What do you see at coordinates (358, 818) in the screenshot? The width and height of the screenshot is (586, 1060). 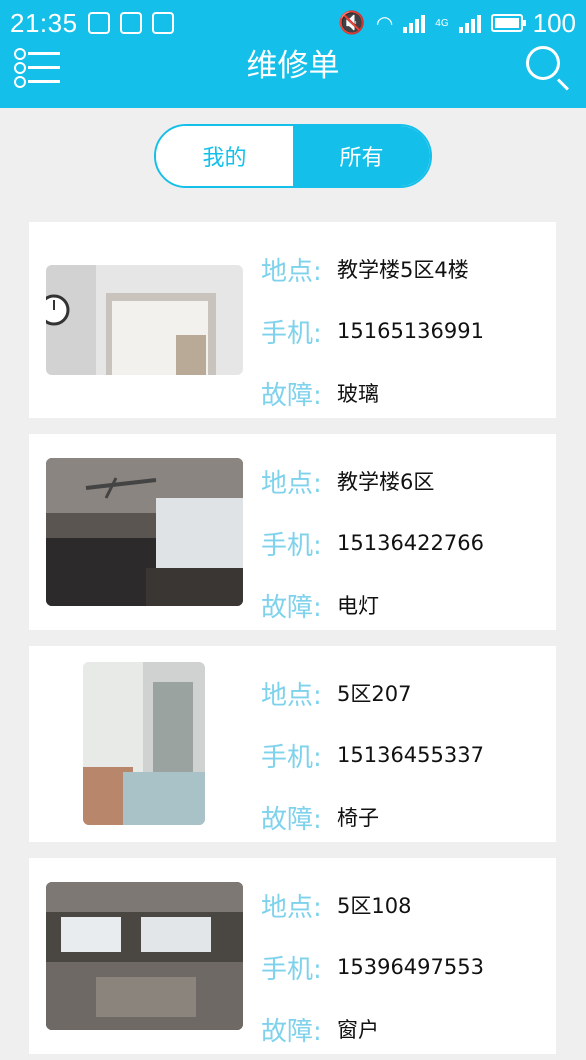 I see `fault-value: 椅子` at bounding box center [358, 818].